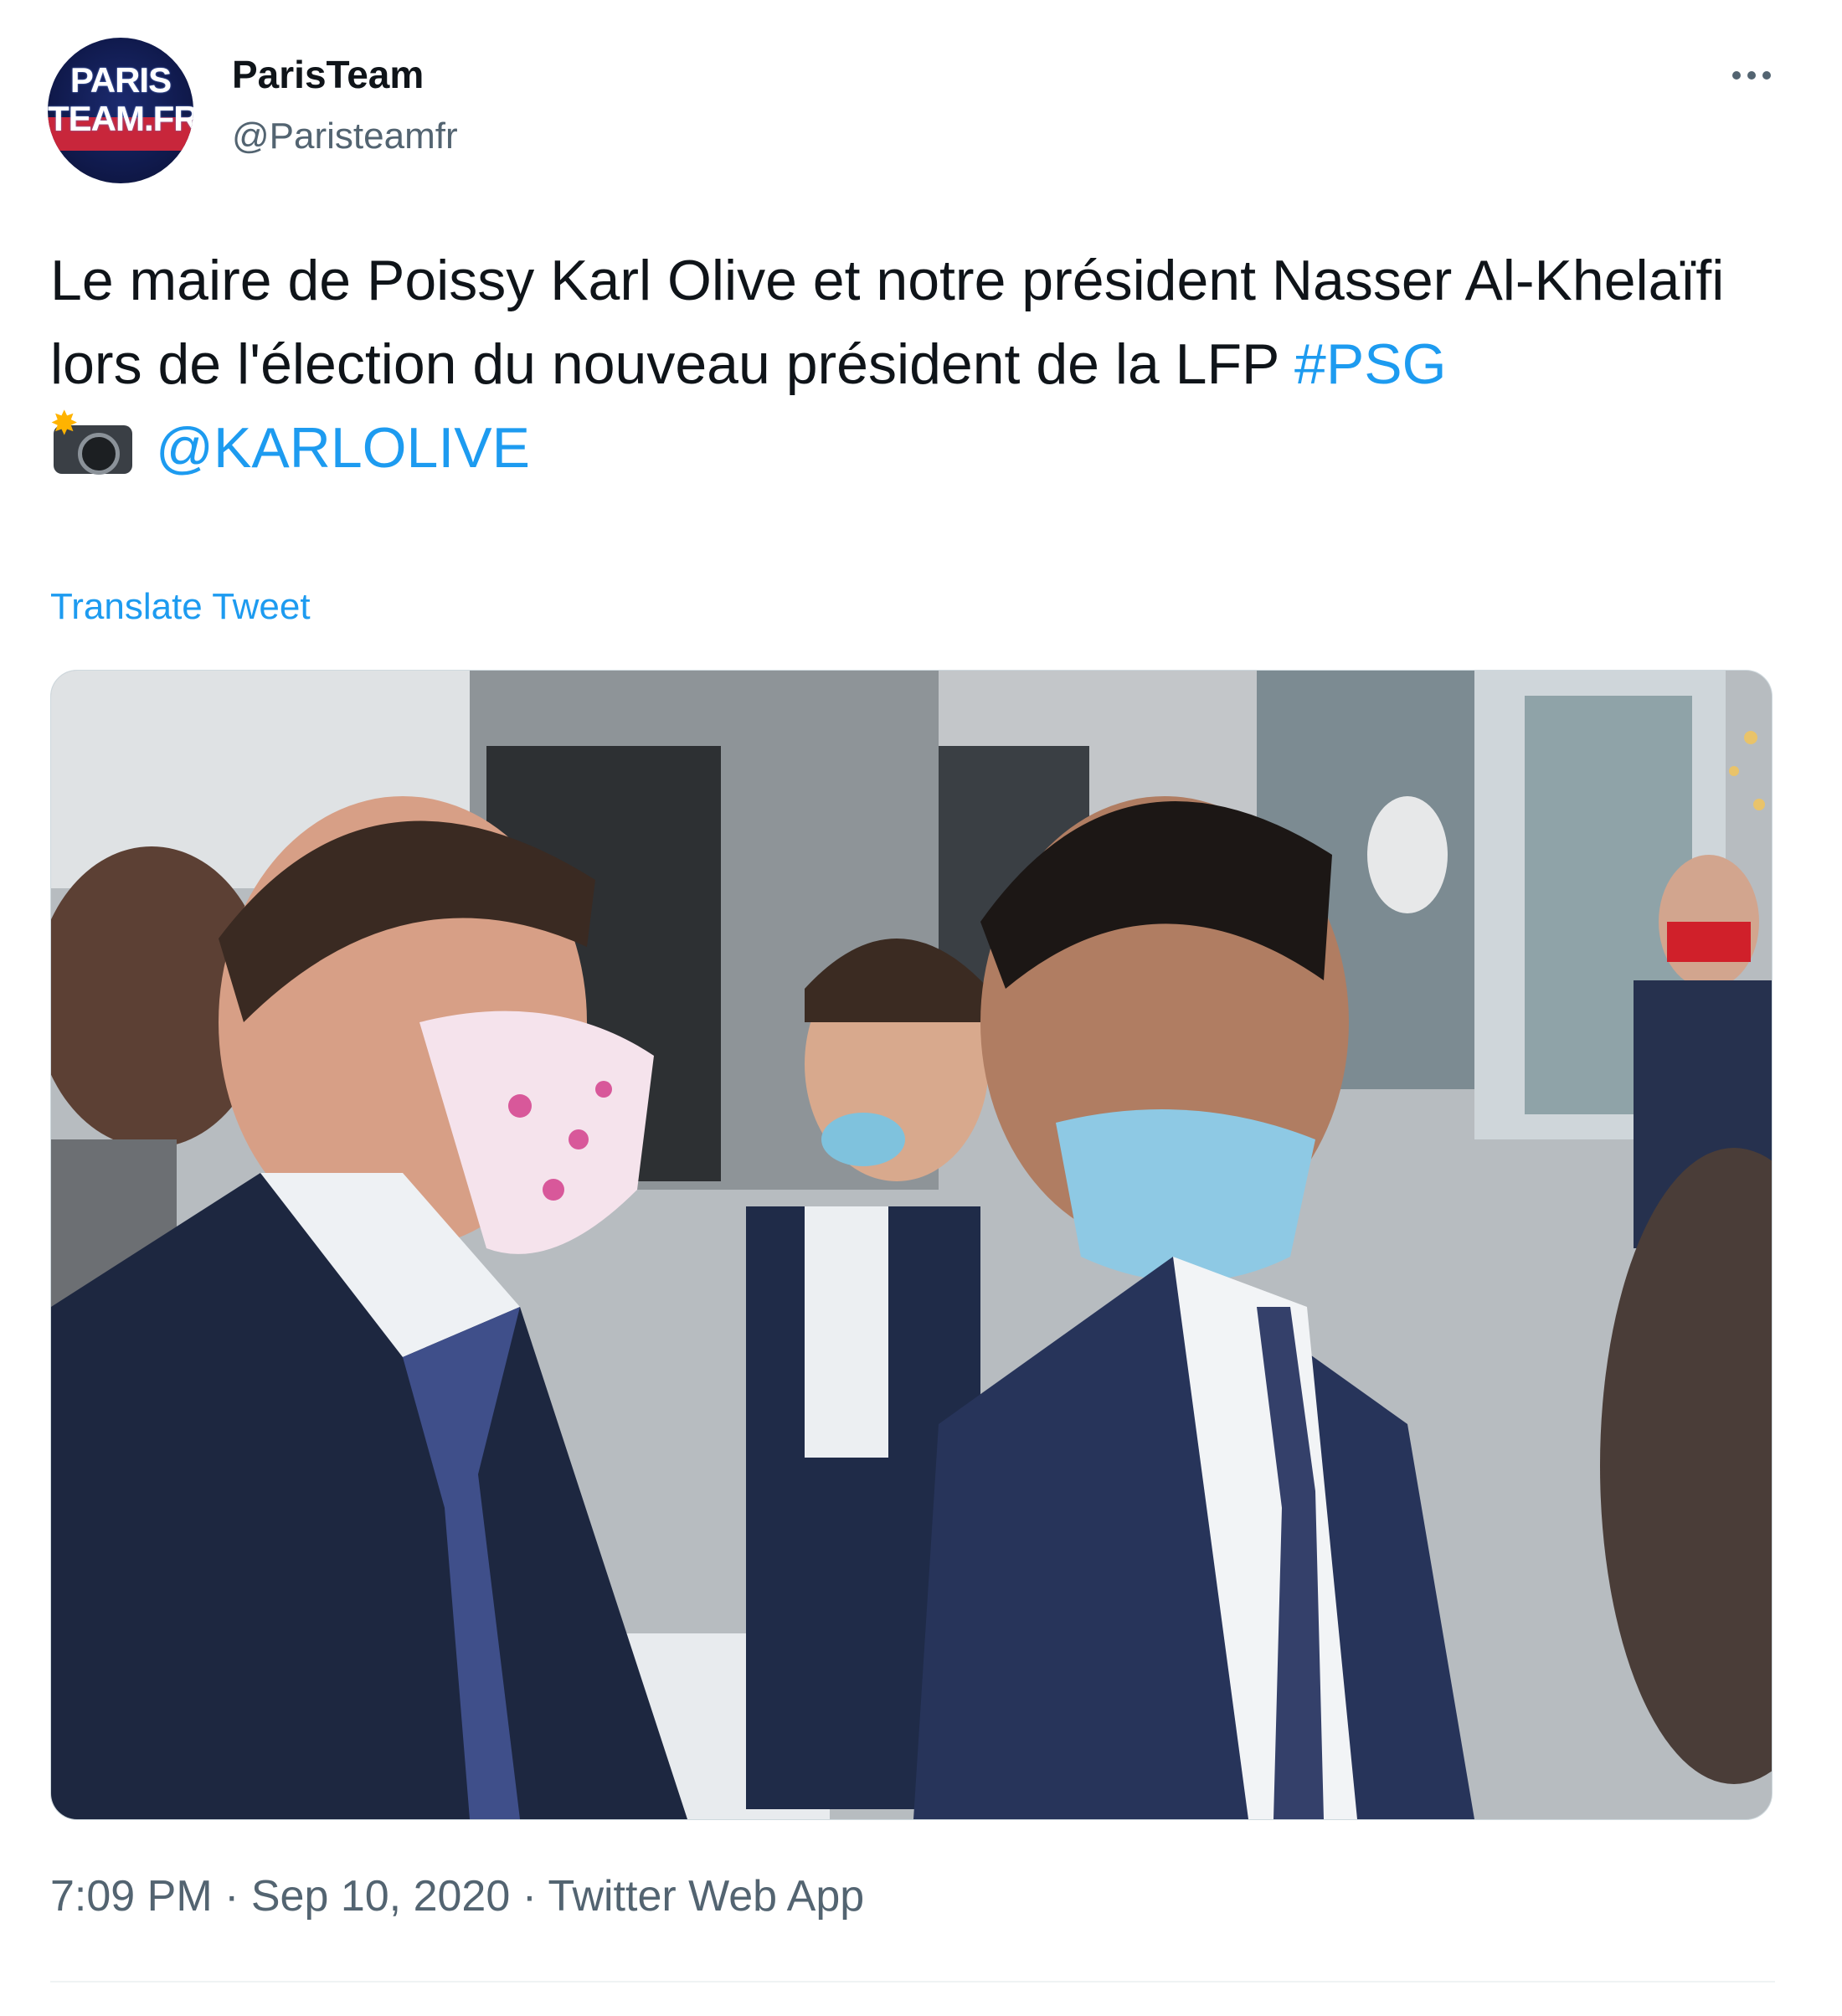  Describe the element at coordinates (180, 607) in the screenshot. I see `translate-tweet-link: Translate Tweet` at that location.